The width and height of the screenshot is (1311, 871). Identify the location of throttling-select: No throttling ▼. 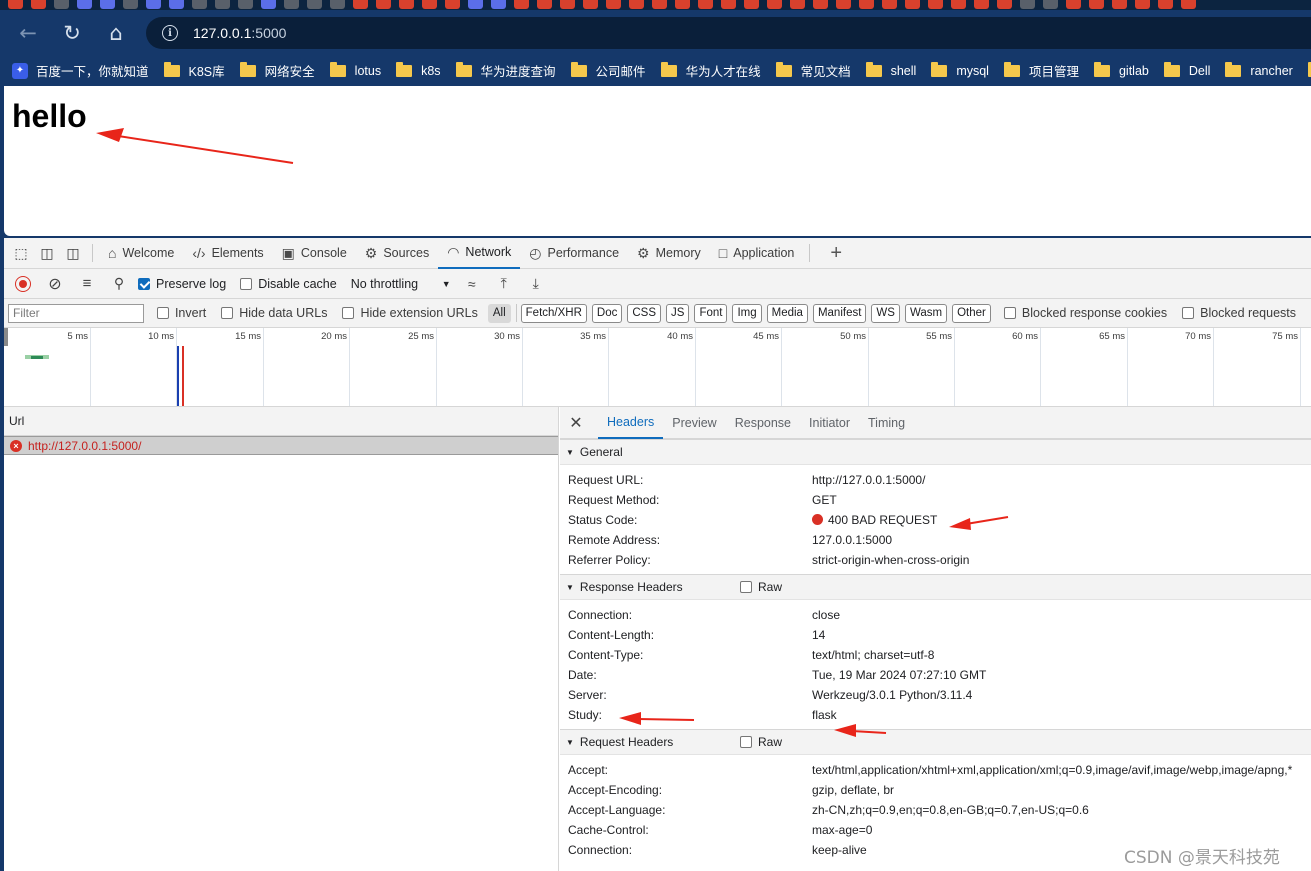
(401, 284).